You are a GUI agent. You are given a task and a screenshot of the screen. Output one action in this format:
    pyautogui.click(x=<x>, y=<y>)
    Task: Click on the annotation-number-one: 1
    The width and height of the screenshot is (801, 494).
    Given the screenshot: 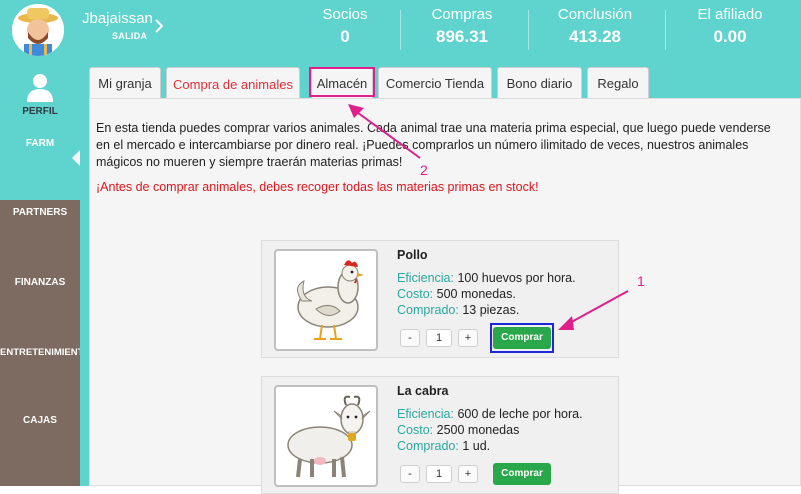 What is the action you would take?
    pyautogui.click(x=641, y=281)
    